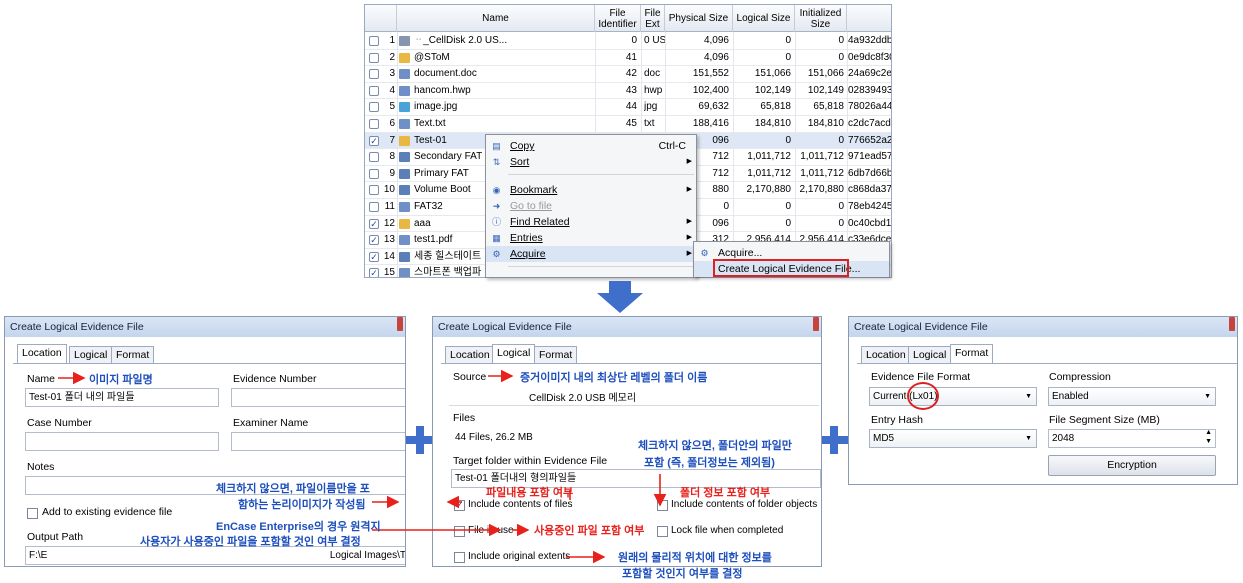  What do you see at coordinates (464, 418) in the screenshot?
I see `files-label: Files` at bounding box center [464, 418].